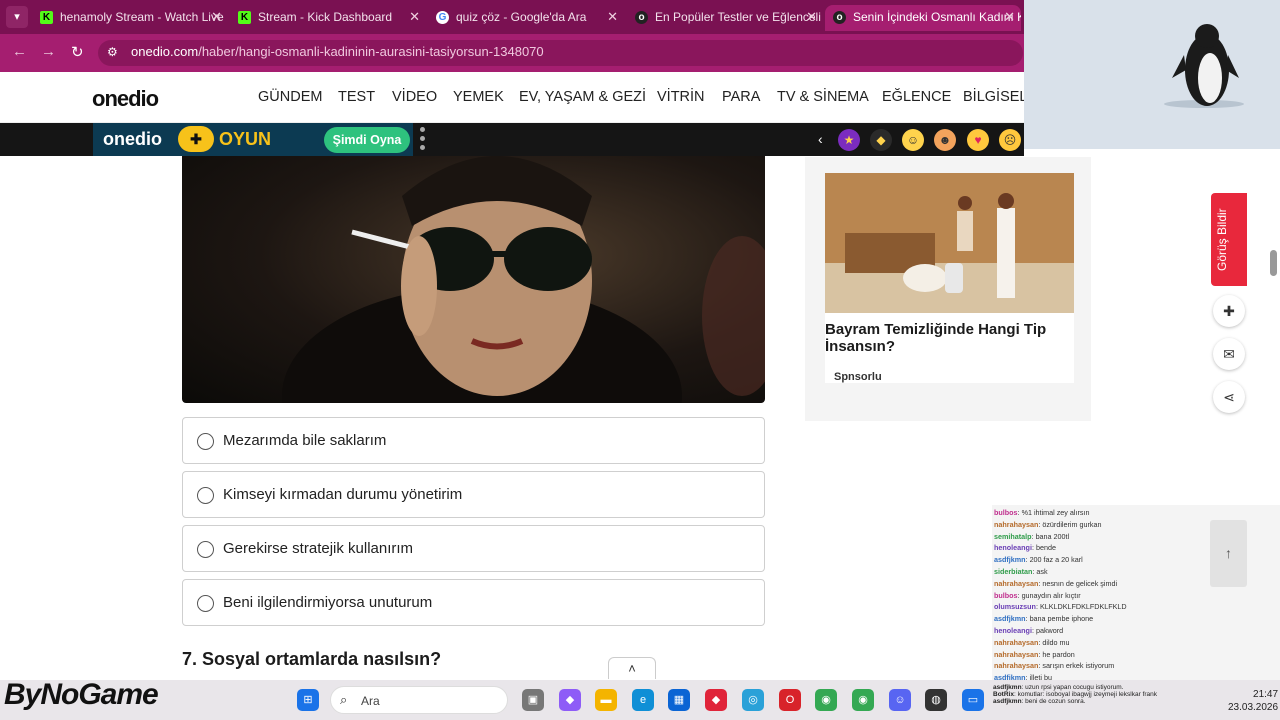 This screenshot has width=1280, height=720. Describe the element at coordinates (632, 668) in the screenshot. I see `chevron-up-icon: ˄` at that location.